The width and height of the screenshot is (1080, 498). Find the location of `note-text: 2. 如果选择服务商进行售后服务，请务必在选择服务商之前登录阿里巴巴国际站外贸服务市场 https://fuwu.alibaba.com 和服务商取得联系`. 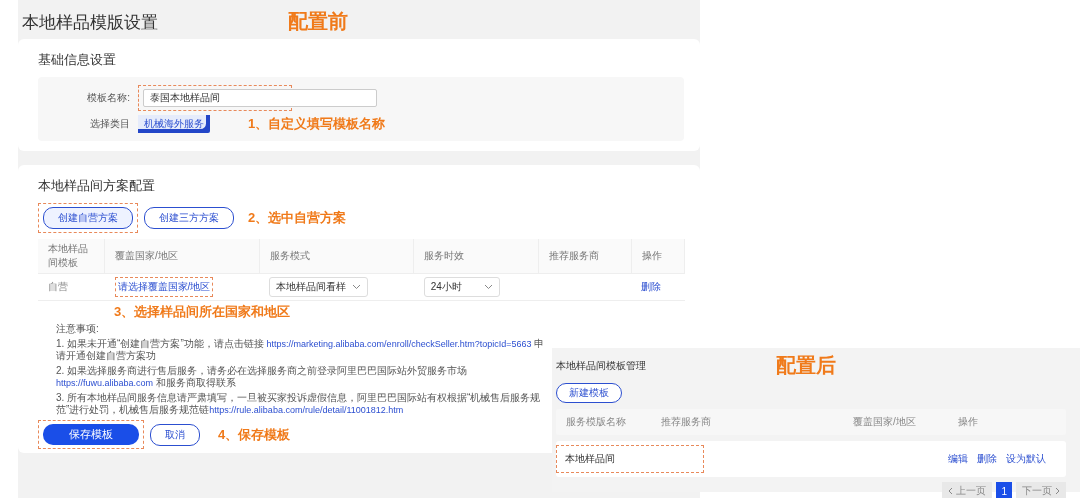

note-text: 2. 如果选择服务商进行售后服务，请务必在选择服务商之前登录阿里巴巴国际站外贸服务市场 https://fuwu.alibaba.com 和服务商取得联系 is located at coordinates (262, 377).